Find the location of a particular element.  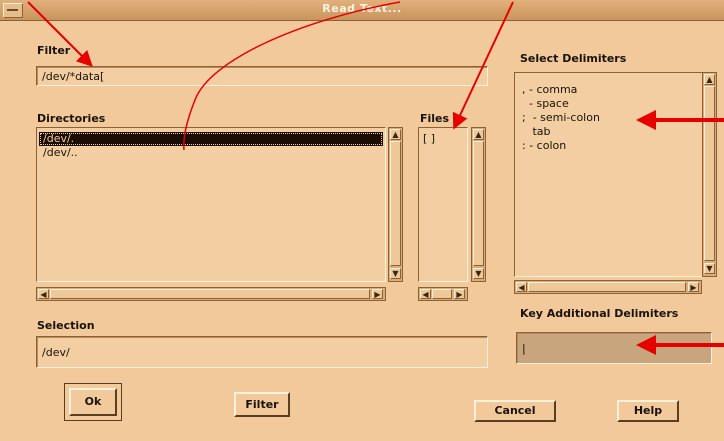

files-scroll-thumb is located at coordinates (478, 203).